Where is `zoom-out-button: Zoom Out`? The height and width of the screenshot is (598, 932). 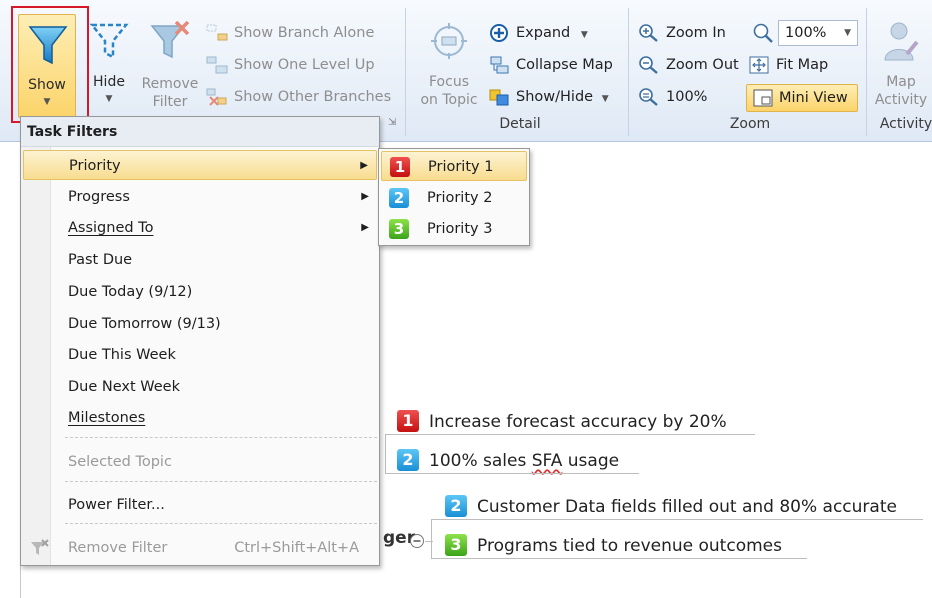 zoom-out-button: Zoom Out is located at coordinates (687, 66).